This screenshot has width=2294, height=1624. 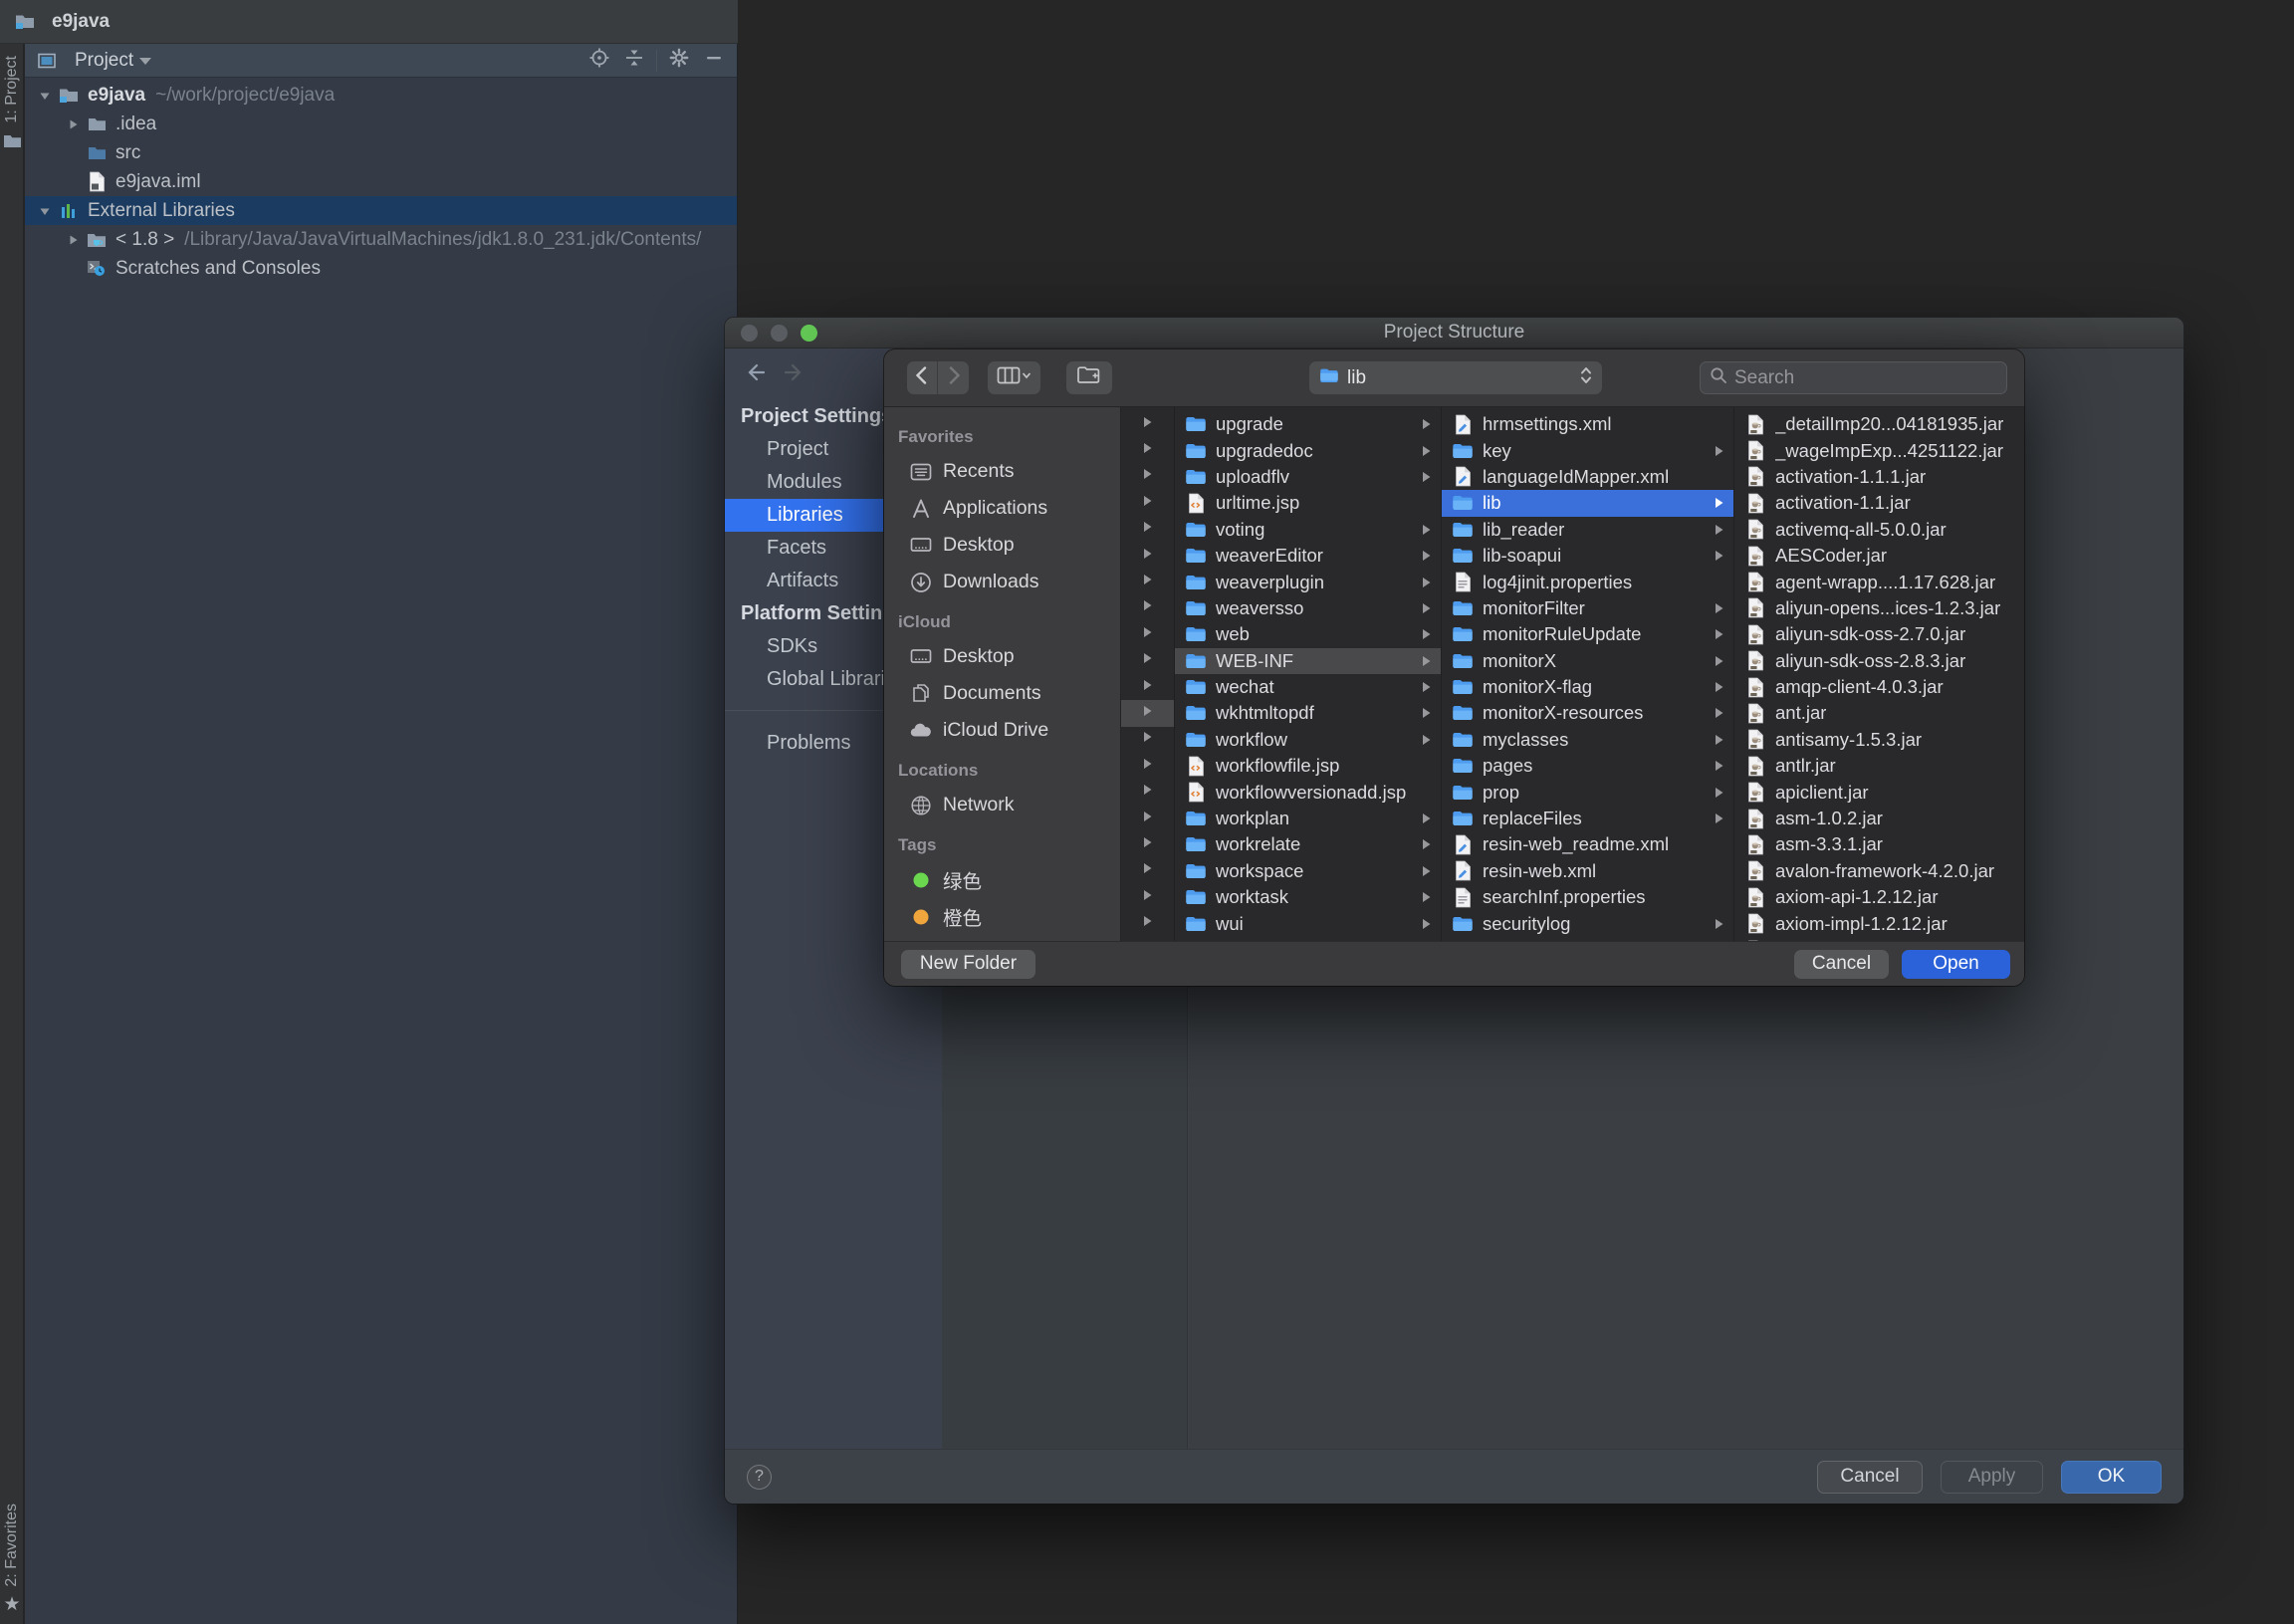 What do you see at coordinates (634, 61) in the screenshot?
I see `collapse-all-button` at bounding box center [634, 61].